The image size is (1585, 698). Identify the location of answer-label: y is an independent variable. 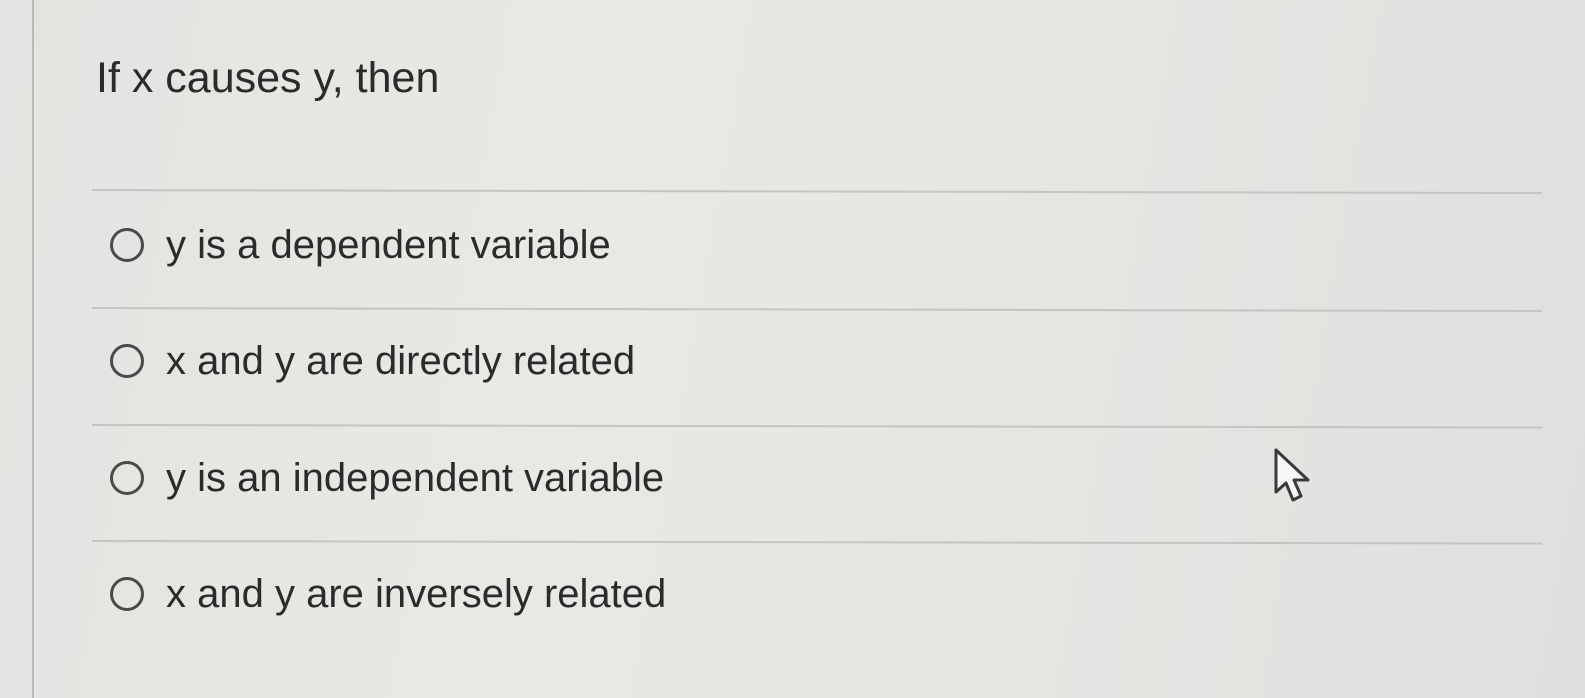
(415, 478).